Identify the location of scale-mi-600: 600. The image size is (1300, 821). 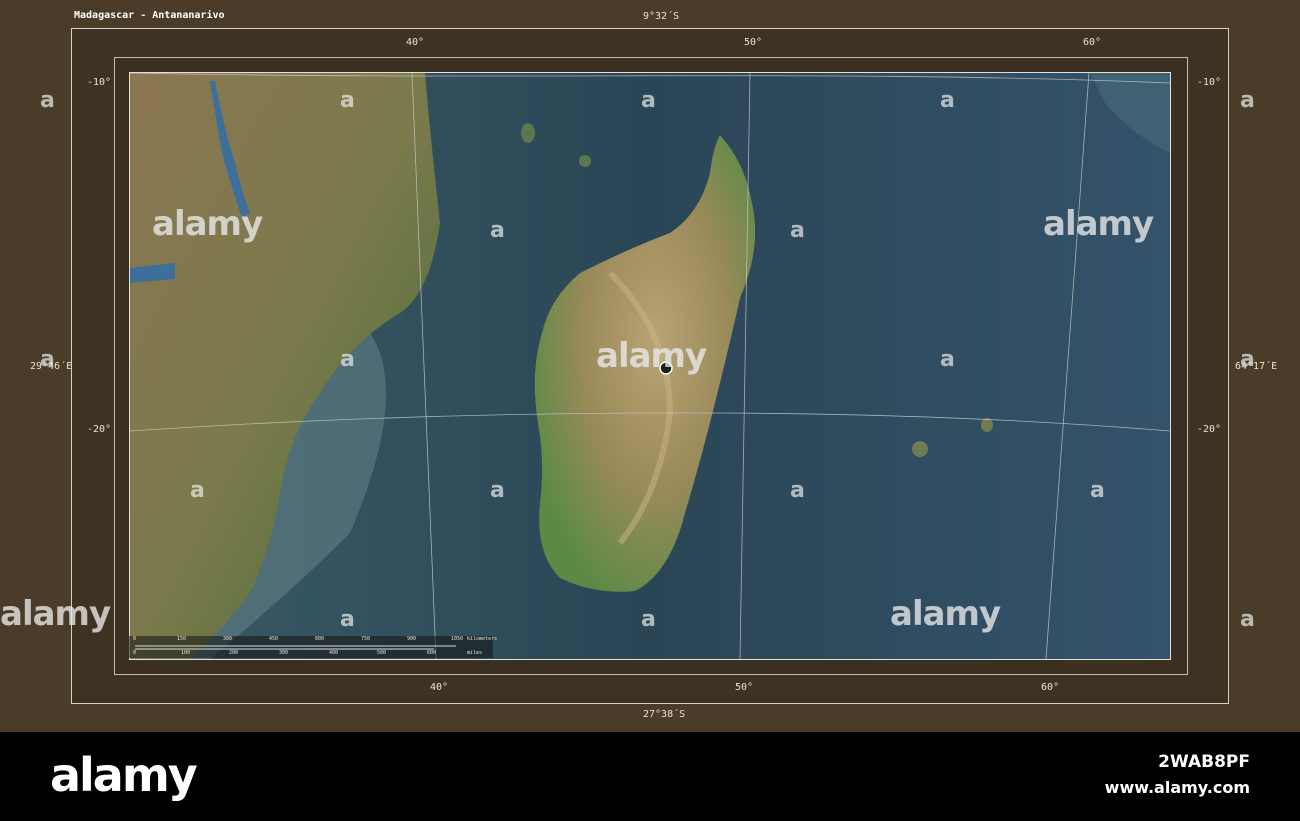
(432, 653).